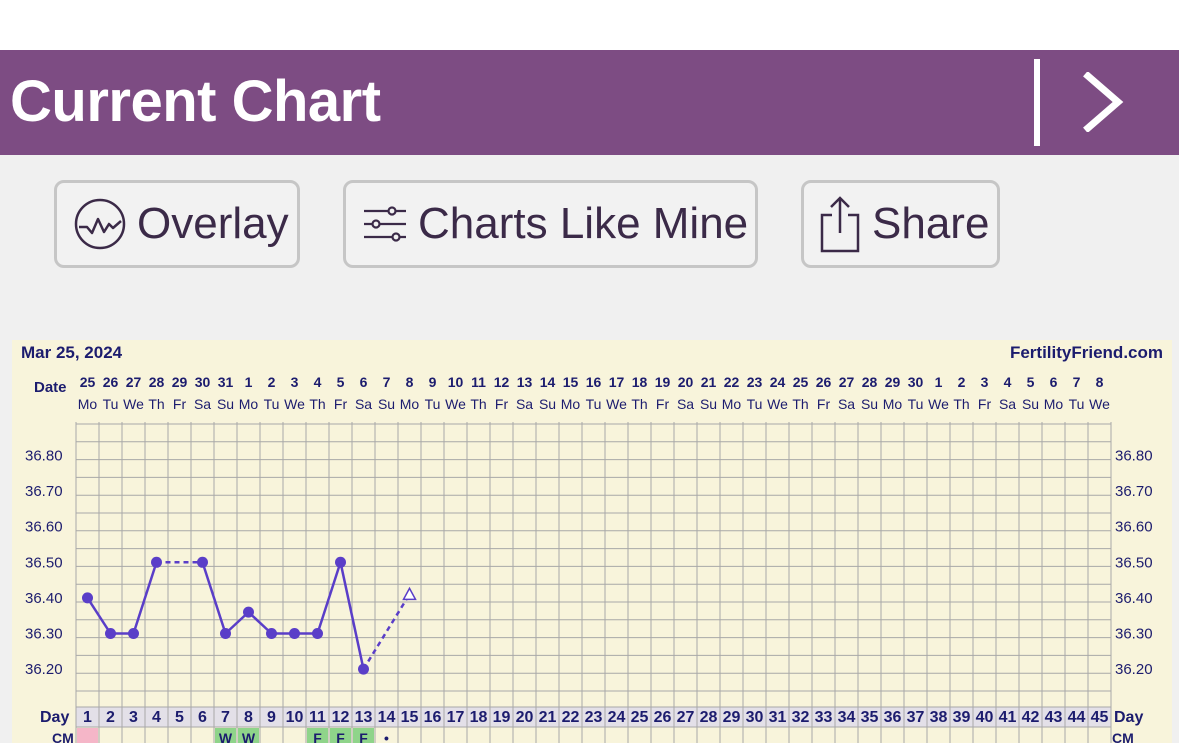  What do you see at coordinates (1037, 102) in the screenshot?
I see `header-divider` at bounding box center [1037, 102].